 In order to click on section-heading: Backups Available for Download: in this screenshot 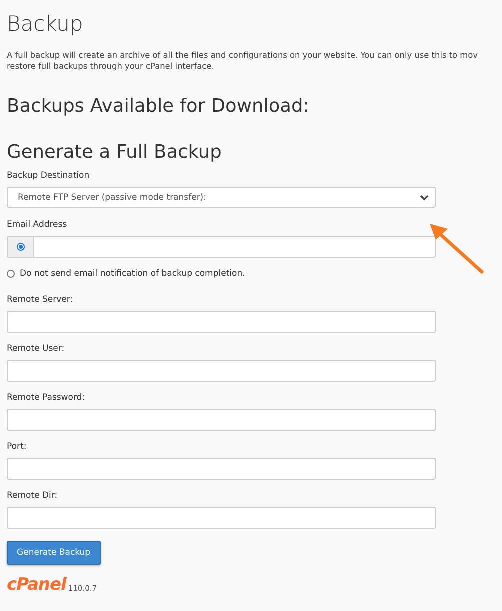, I will do `click(158, 106)`.